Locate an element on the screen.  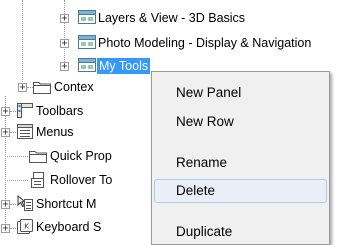
tree-item-label: Rollover To is located at coordinates (81, 180).